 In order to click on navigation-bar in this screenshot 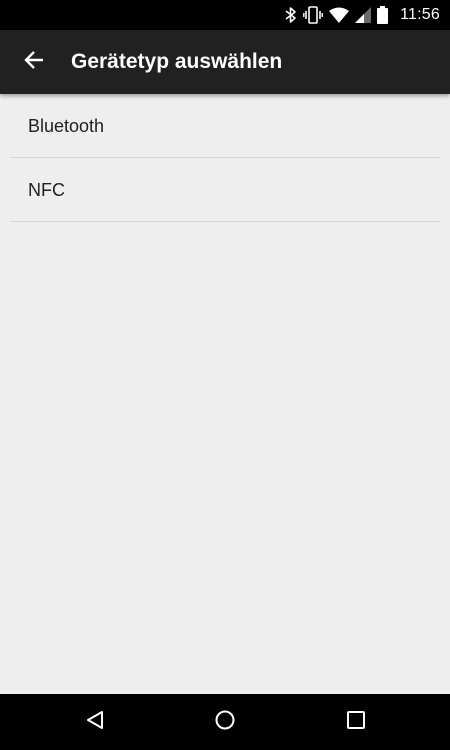, I will do `click(225, 722)`.